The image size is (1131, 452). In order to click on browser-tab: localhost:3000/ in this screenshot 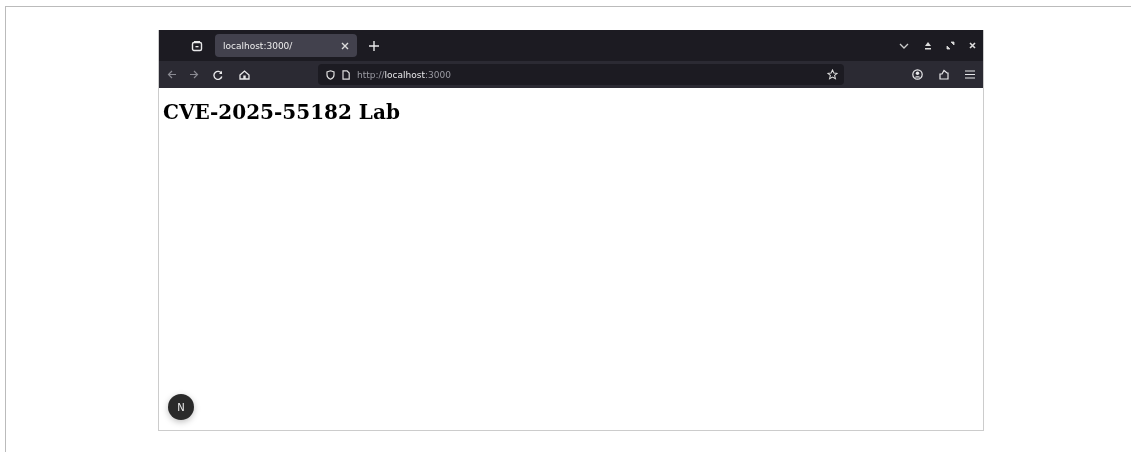, I will do `click(286, 45)`.